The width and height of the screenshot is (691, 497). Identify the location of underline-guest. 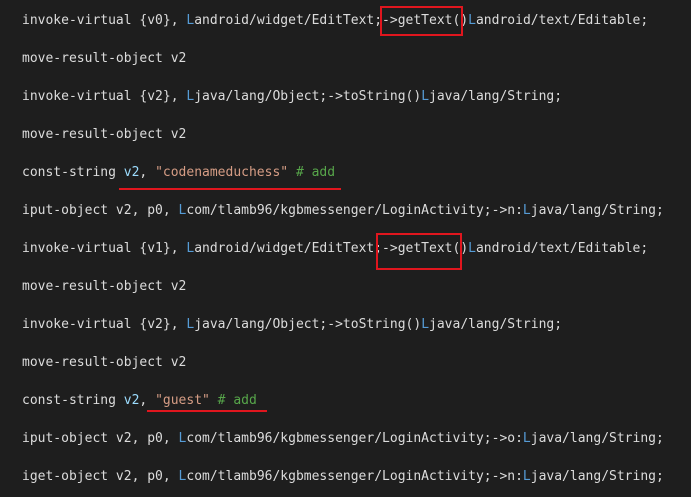
(207, 411).